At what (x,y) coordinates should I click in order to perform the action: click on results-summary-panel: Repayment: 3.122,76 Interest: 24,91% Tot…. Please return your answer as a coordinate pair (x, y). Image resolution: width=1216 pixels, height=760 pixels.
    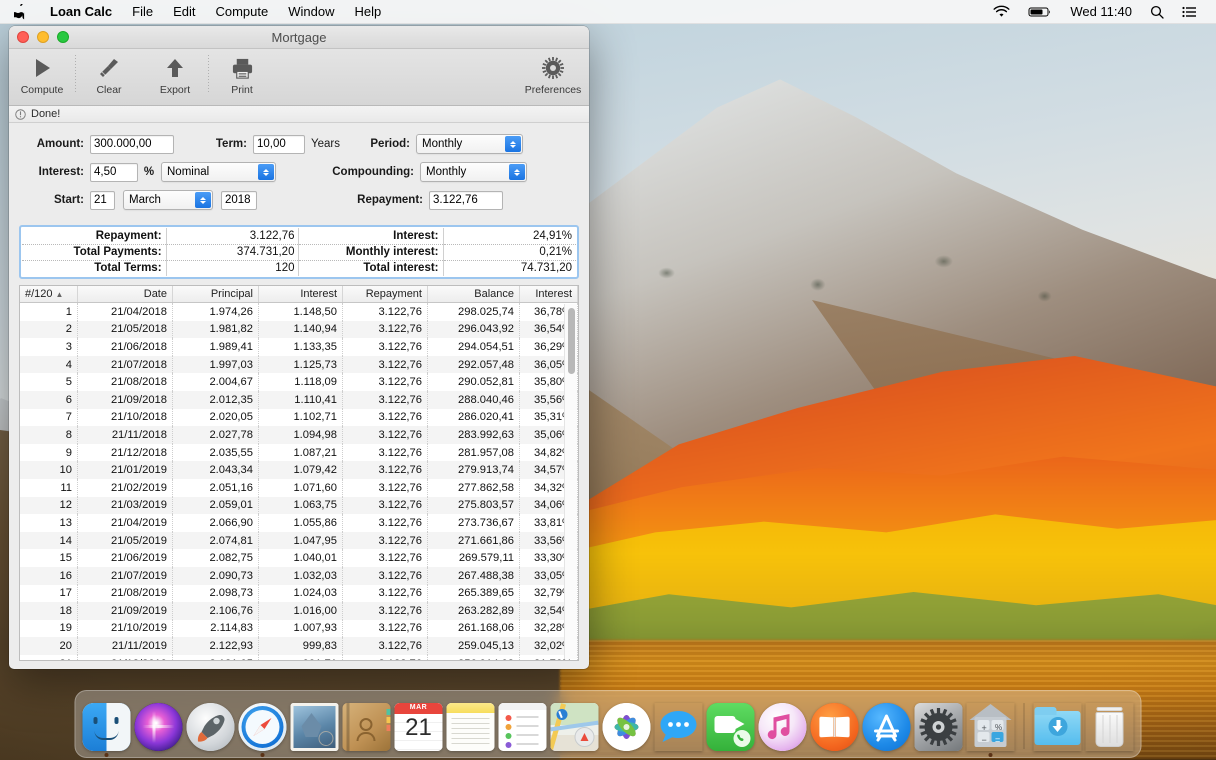
    Looking at the image, I should click on (299, 252).